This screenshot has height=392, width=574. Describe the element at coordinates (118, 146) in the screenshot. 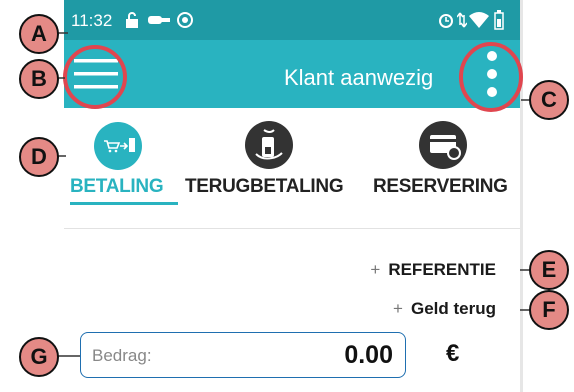

I see `payment-icon` at that location.